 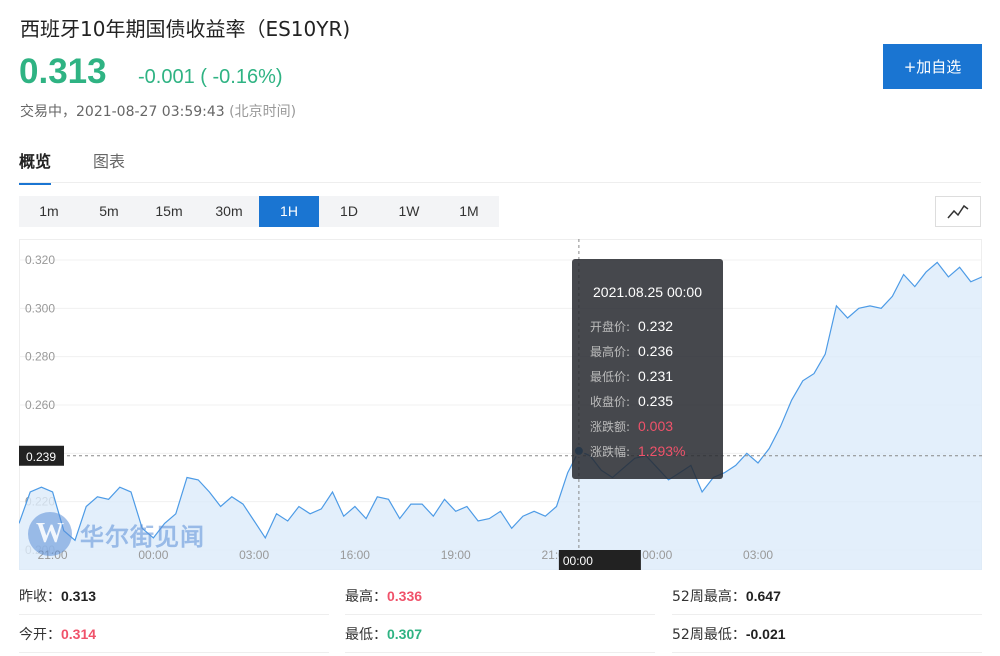 I want to click on tooltip-row-change-pct: 涨跌幅: 1.293%, so click(x=637, y=451).